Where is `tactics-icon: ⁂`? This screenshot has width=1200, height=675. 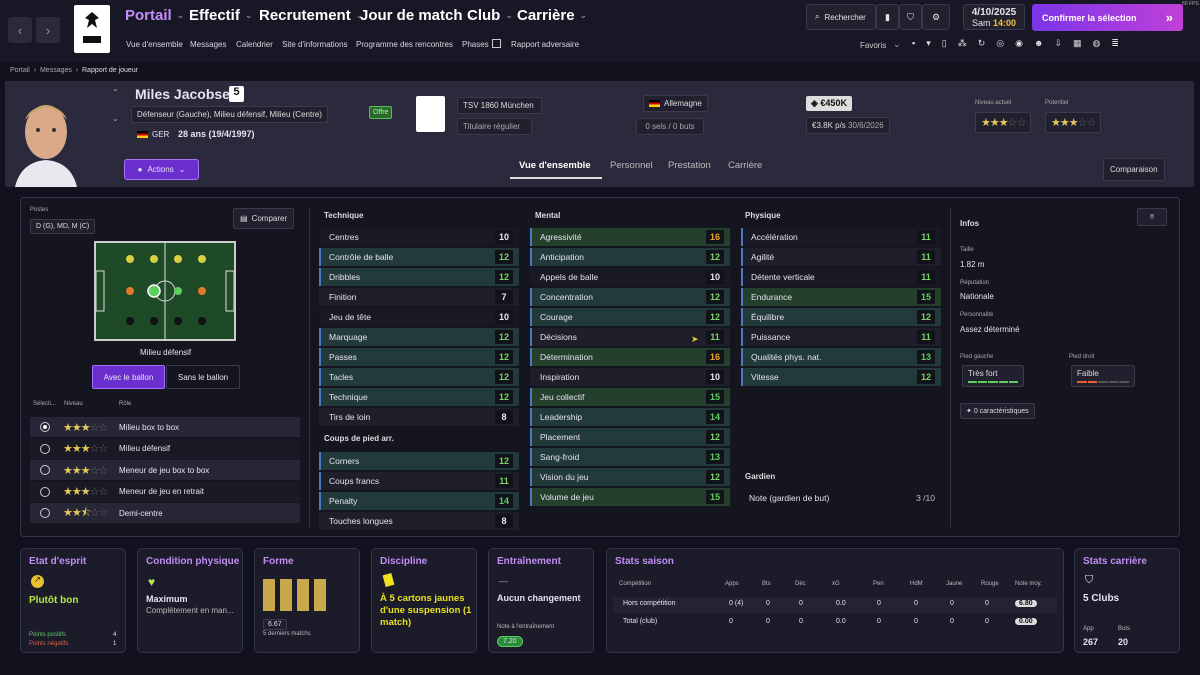 tactics-icon: ⁂ is located at coordinates (962, 43).